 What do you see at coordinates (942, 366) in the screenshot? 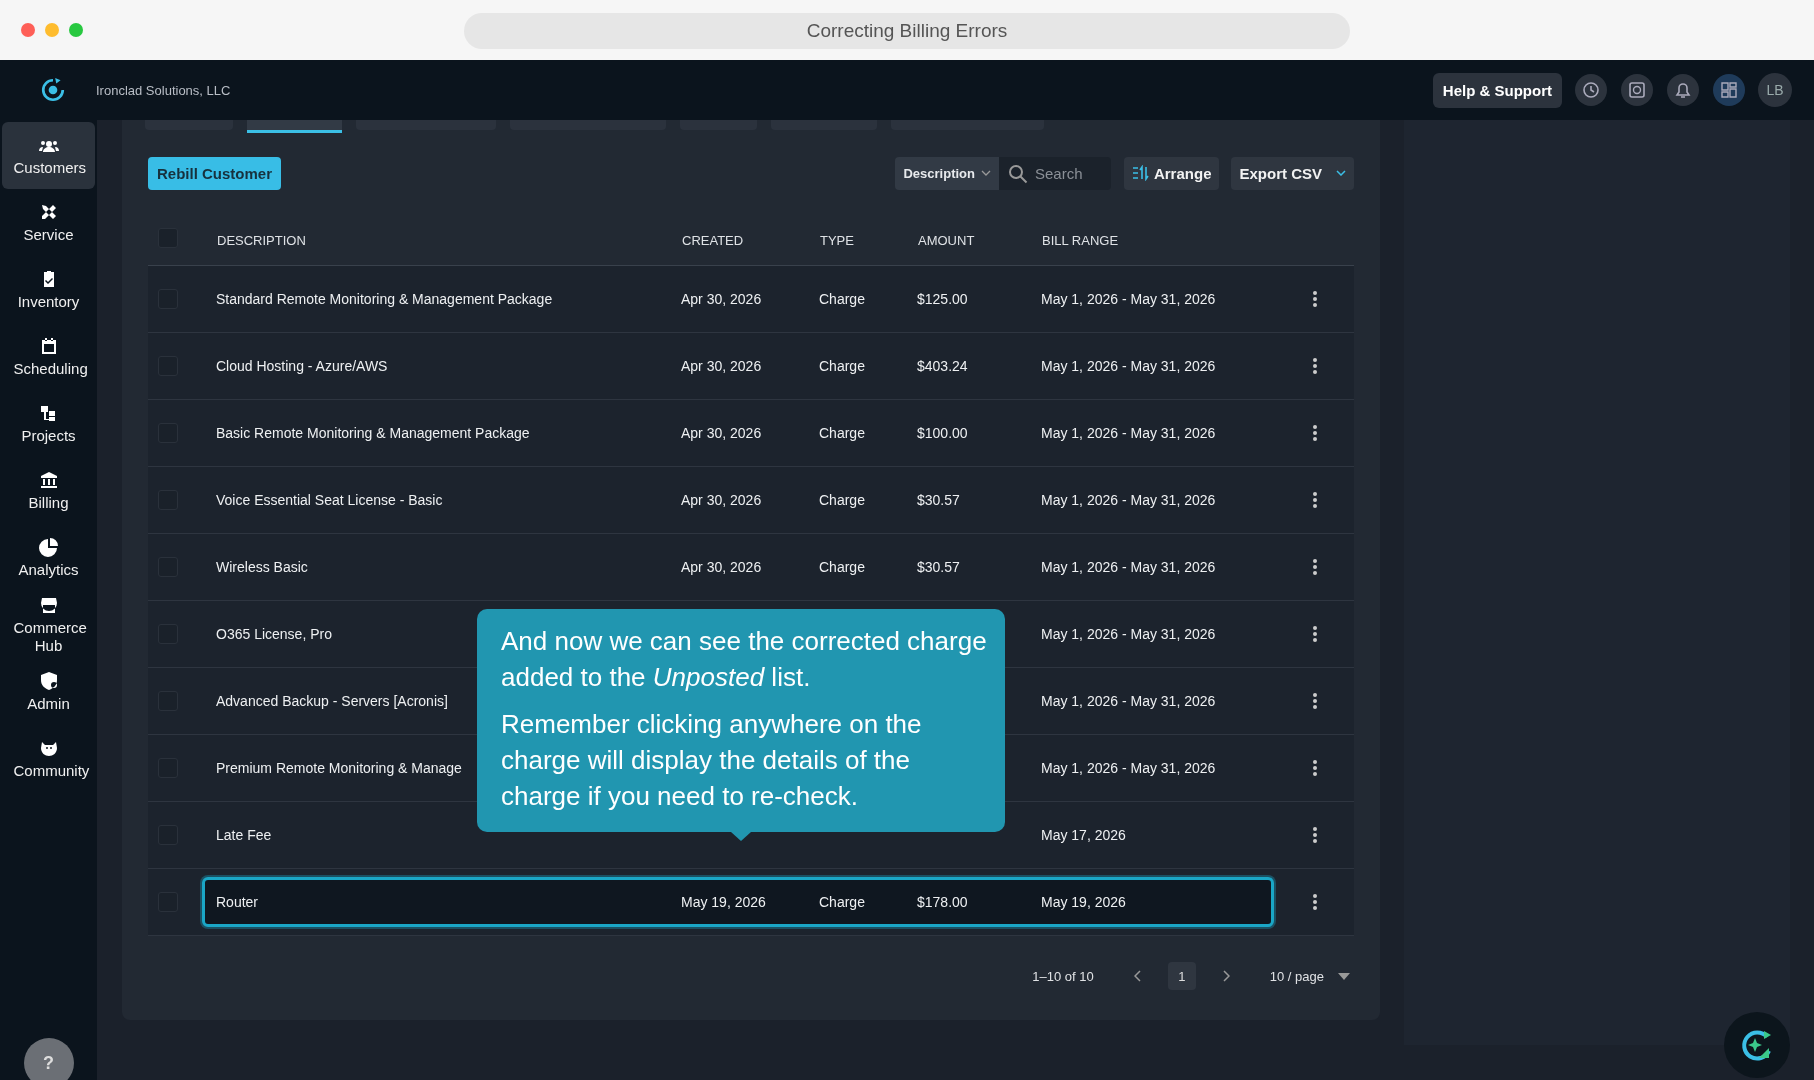
I see `table-cell: $403.24` at bounding box center [942, 366].